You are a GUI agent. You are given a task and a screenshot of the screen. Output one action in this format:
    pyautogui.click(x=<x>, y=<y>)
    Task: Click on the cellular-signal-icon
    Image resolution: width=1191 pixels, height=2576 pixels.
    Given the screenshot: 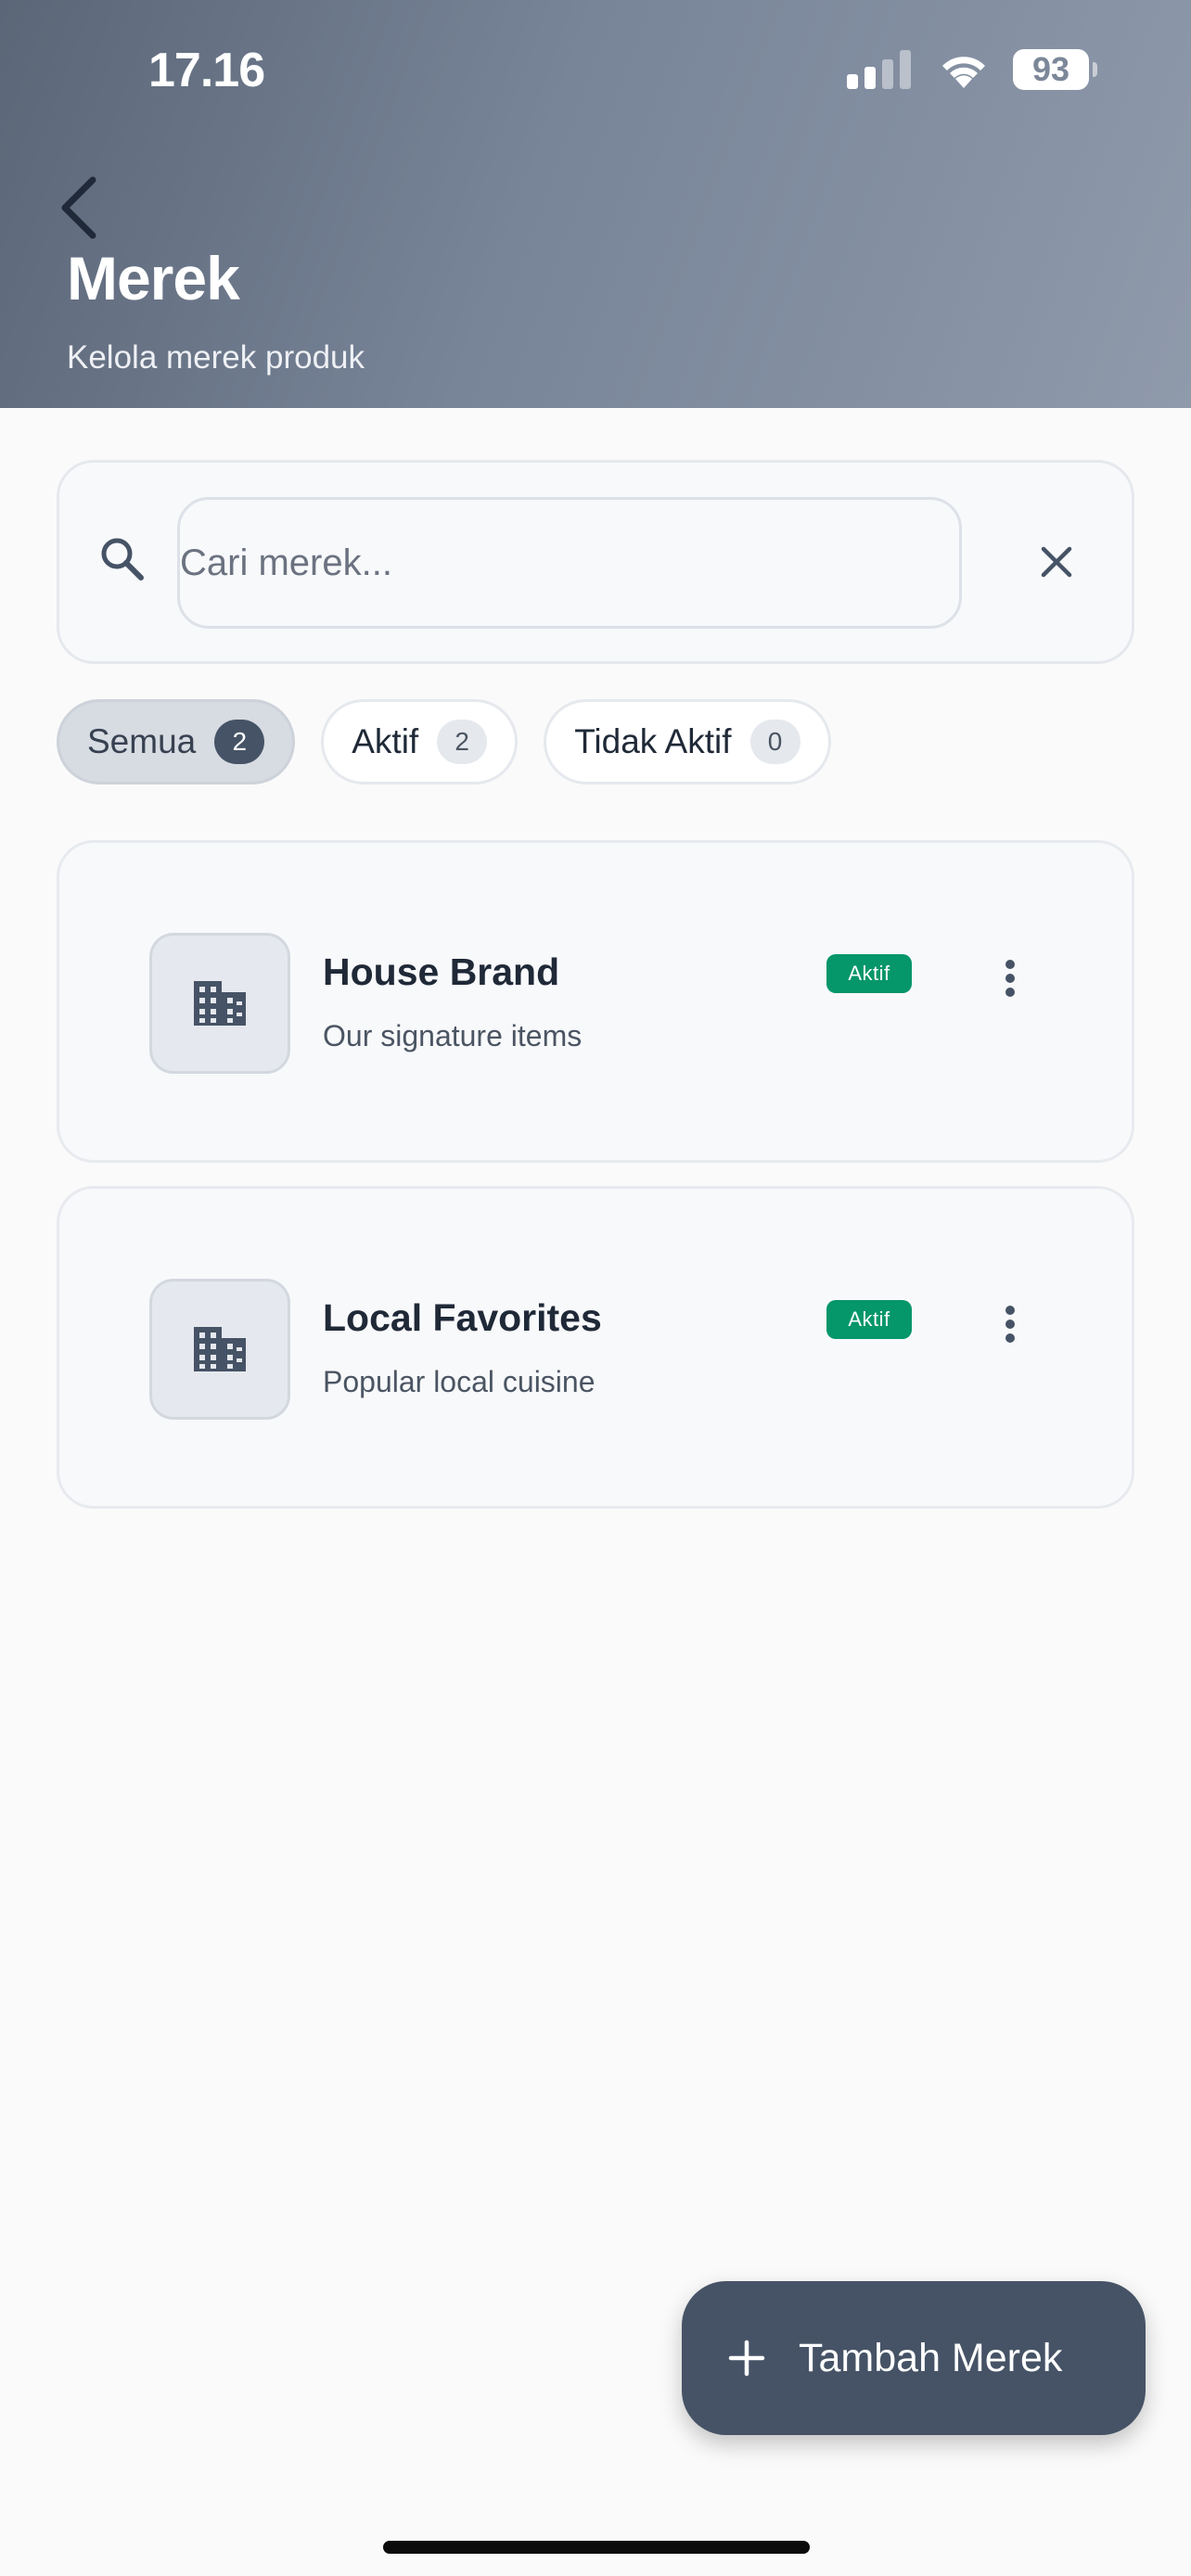 What is the action you would take?
    pyautogui.click(x=879, y=69)
    